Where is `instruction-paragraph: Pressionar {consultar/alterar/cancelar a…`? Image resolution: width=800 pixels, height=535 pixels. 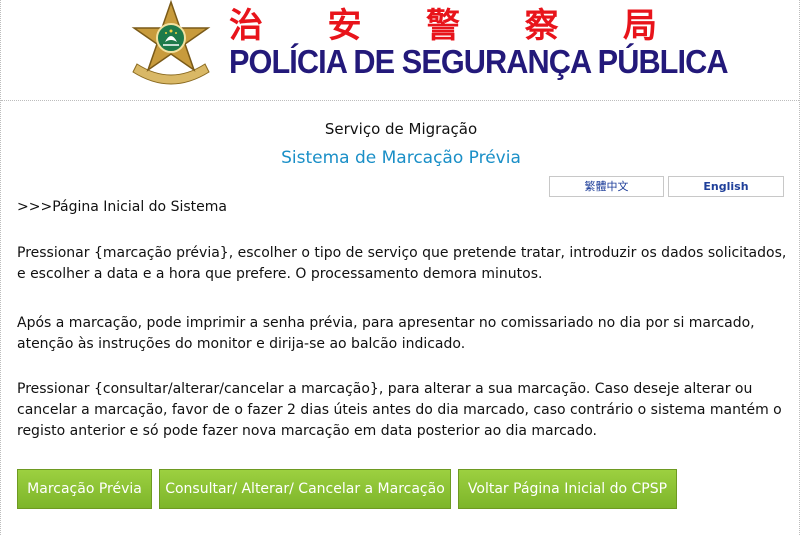 instruction-paragraph: Pressionar {consultar/alterar/cancelar a… is located at coordinates (399, 410).